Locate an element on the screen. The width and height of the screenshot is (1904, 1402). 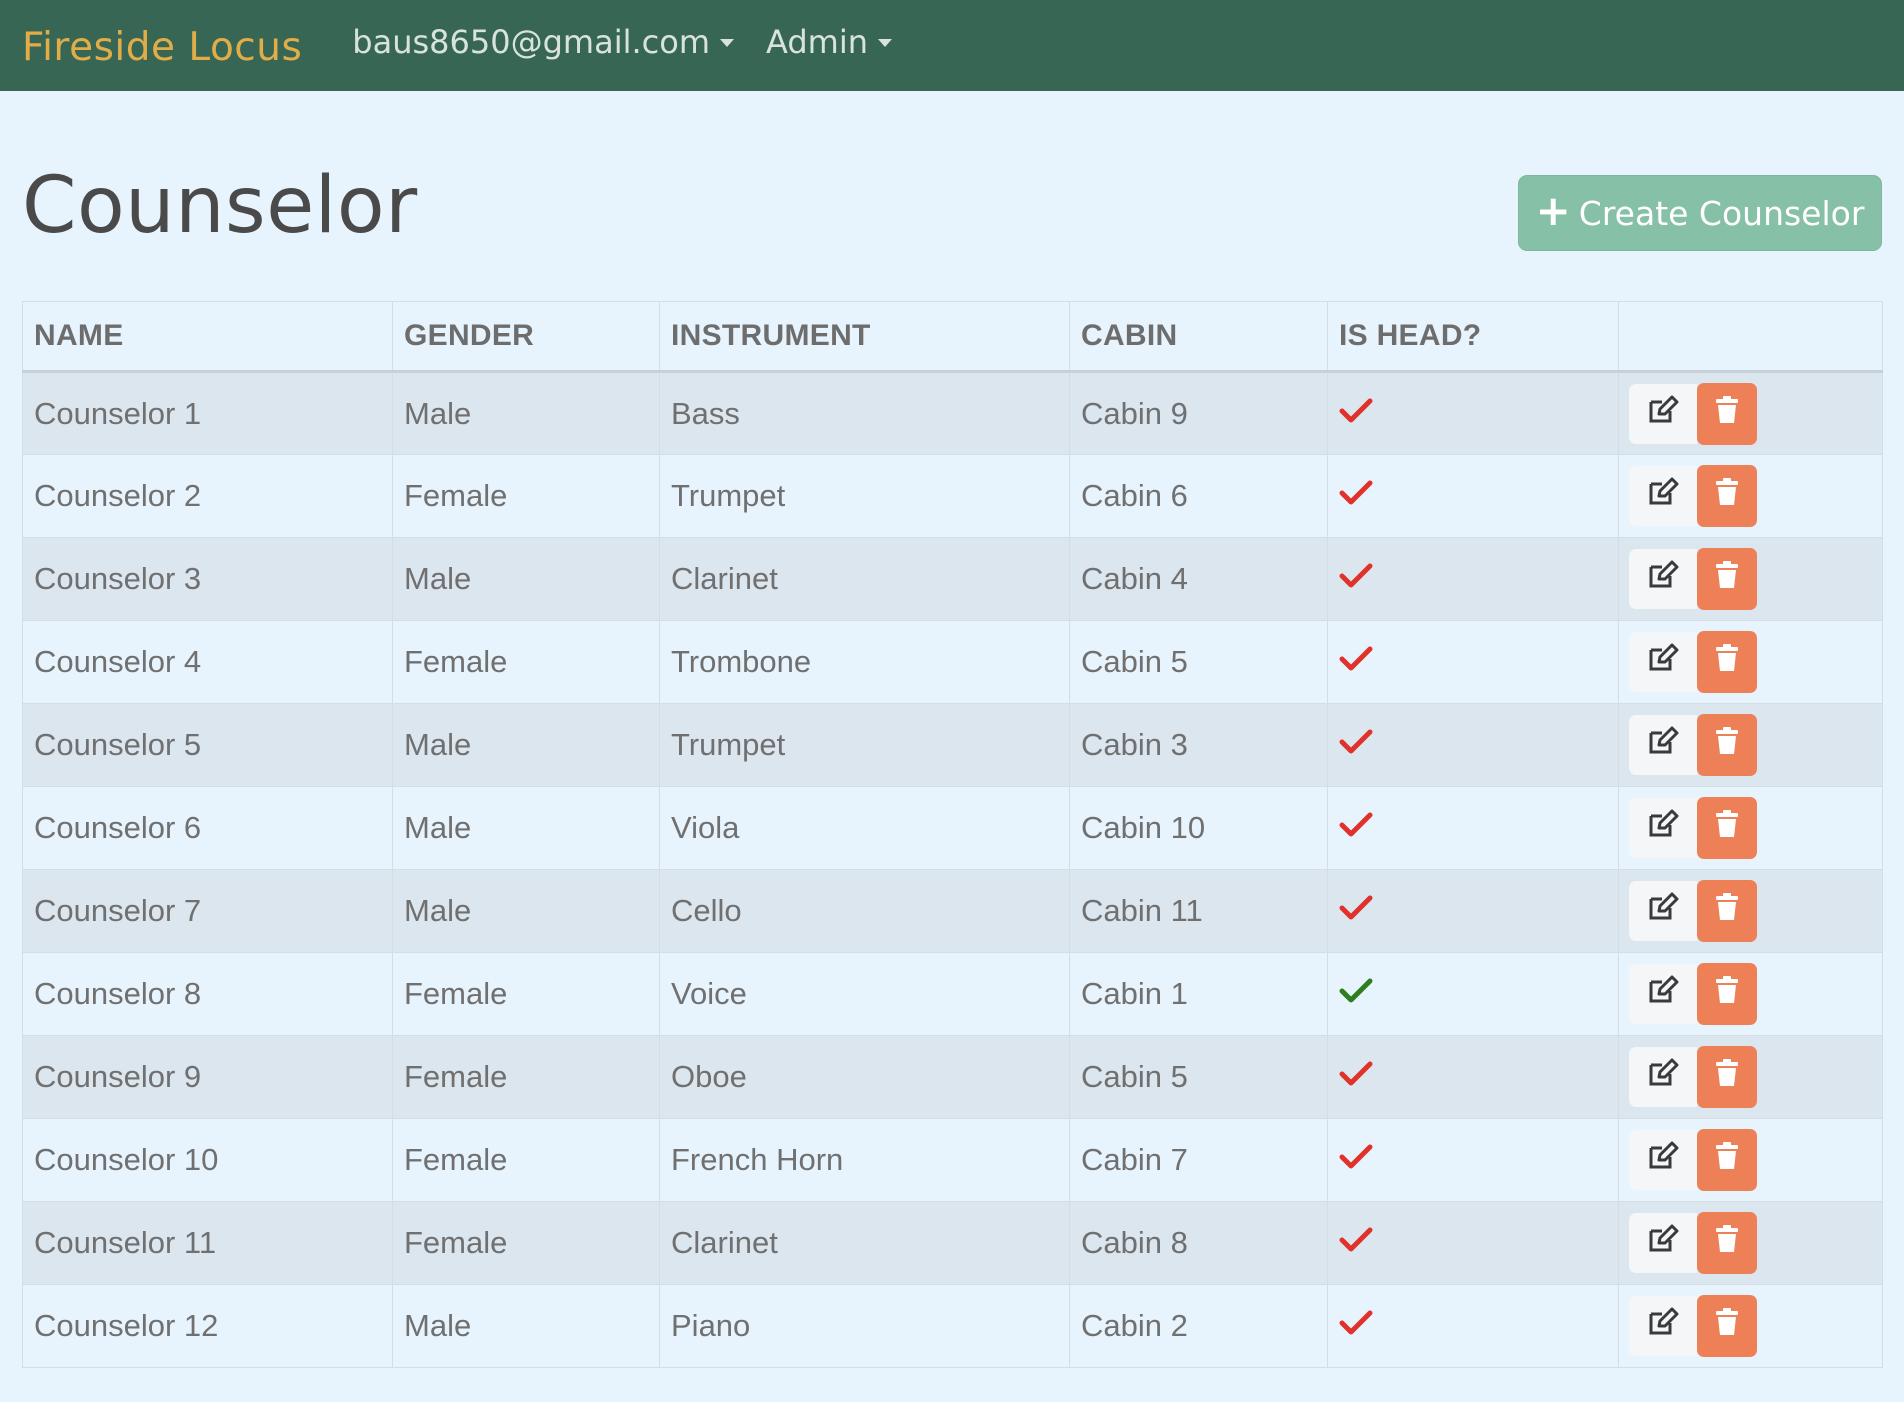
table-row: Counselor 7 Male Cello Cabin 11 is located at coordinates (952, 911).